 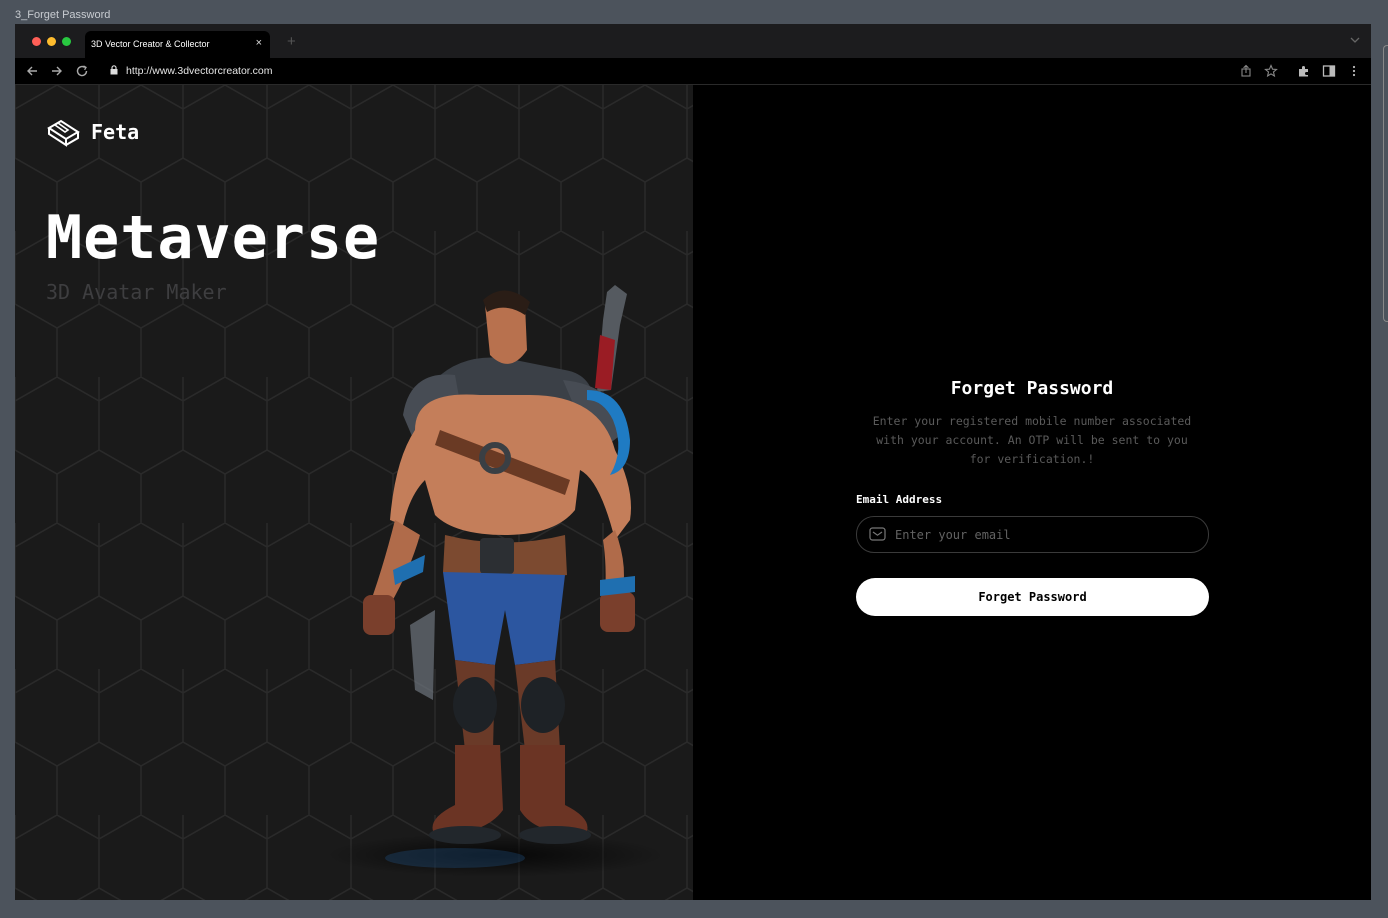 What do you see at coordinates (82, 71) in the screenshot?
I see `reload-icon` at bounding box center [82, 71].